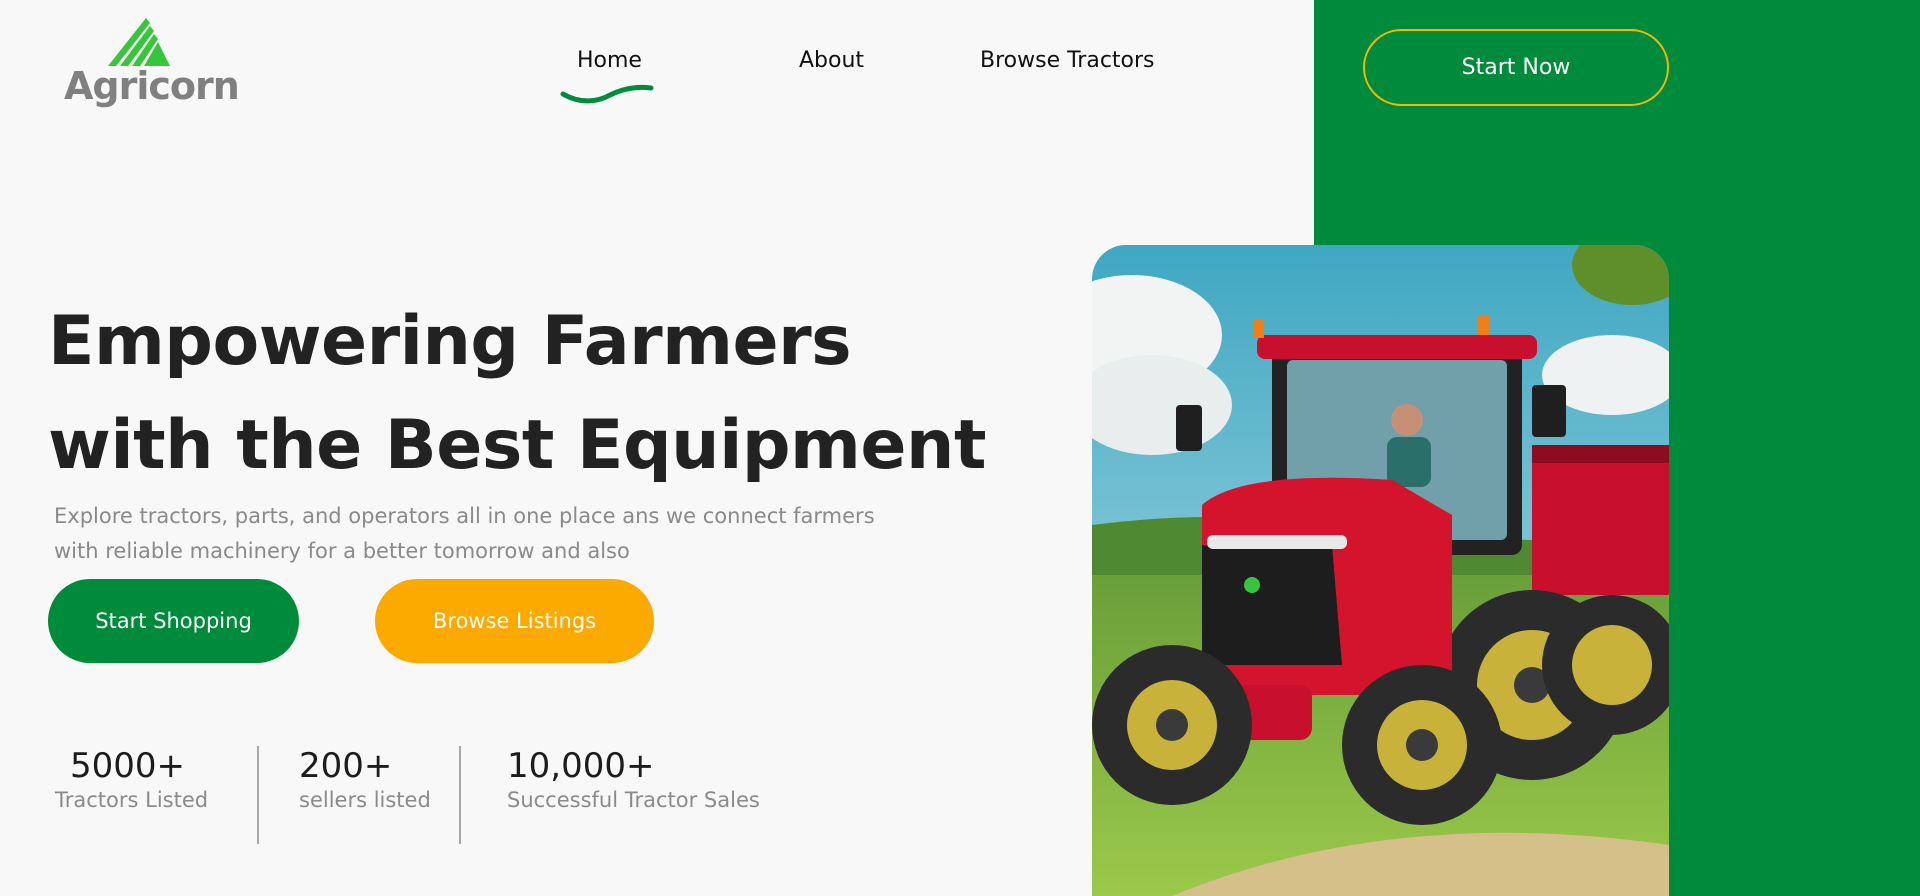 This screenshot has height=896, width=1920. What do you see at coordinates (1067, 60) in the screenshot?
I see `nav-browse-tractors-link: Browse Tractors` at bounding box center [1067, 60].